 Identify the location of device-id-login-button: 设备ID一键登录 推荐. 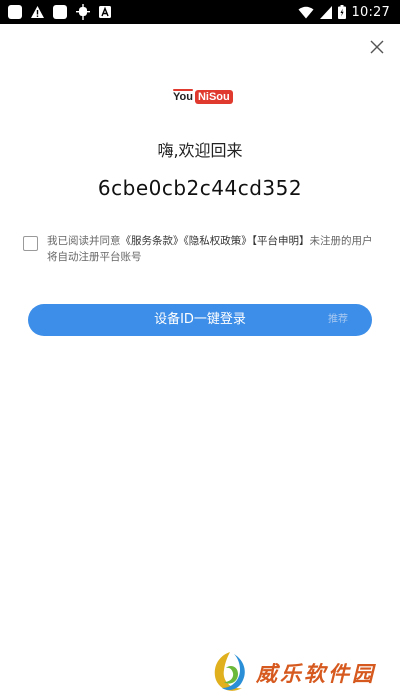
(200, 320).